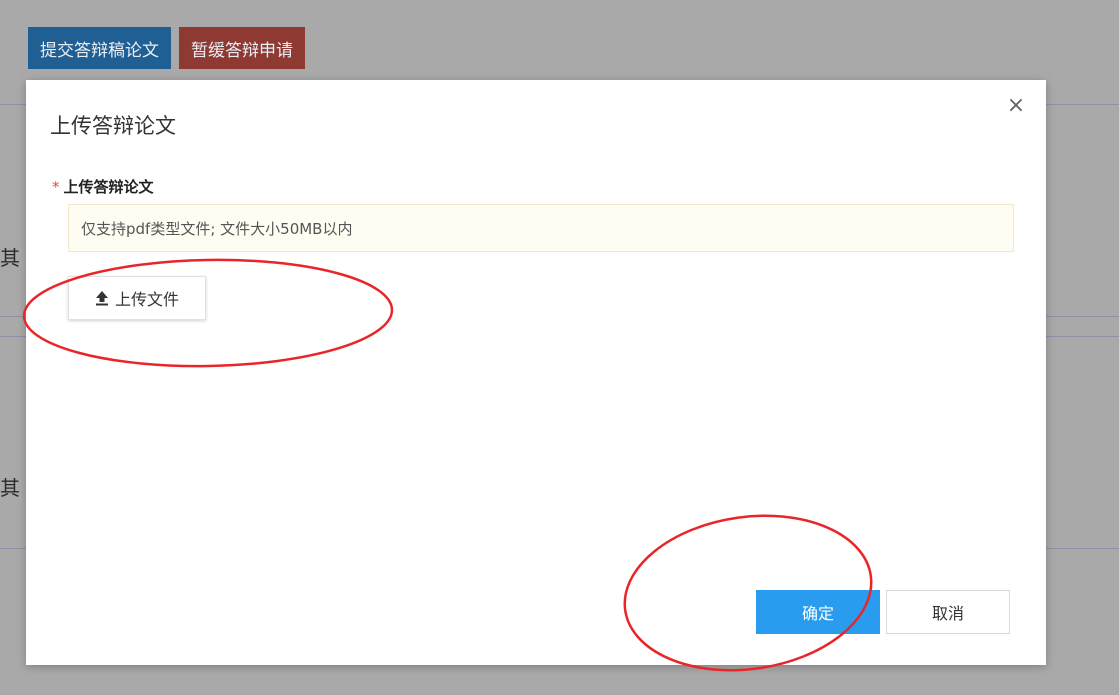 The width and height of the screenshot is (1119, 695). Describe the element at coordinates (108, 187) in the screenshot. I see `field-label-text: 上传答辩论文` at that location.